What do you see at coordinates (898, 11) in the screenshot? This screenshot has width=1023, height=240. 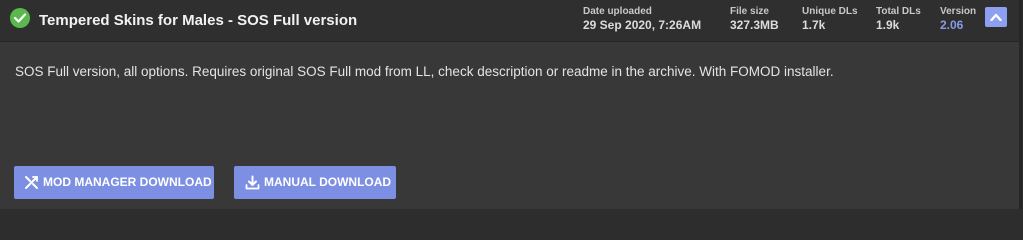 I see `stat-label: Total DLs` at bounding box center [898, 11].